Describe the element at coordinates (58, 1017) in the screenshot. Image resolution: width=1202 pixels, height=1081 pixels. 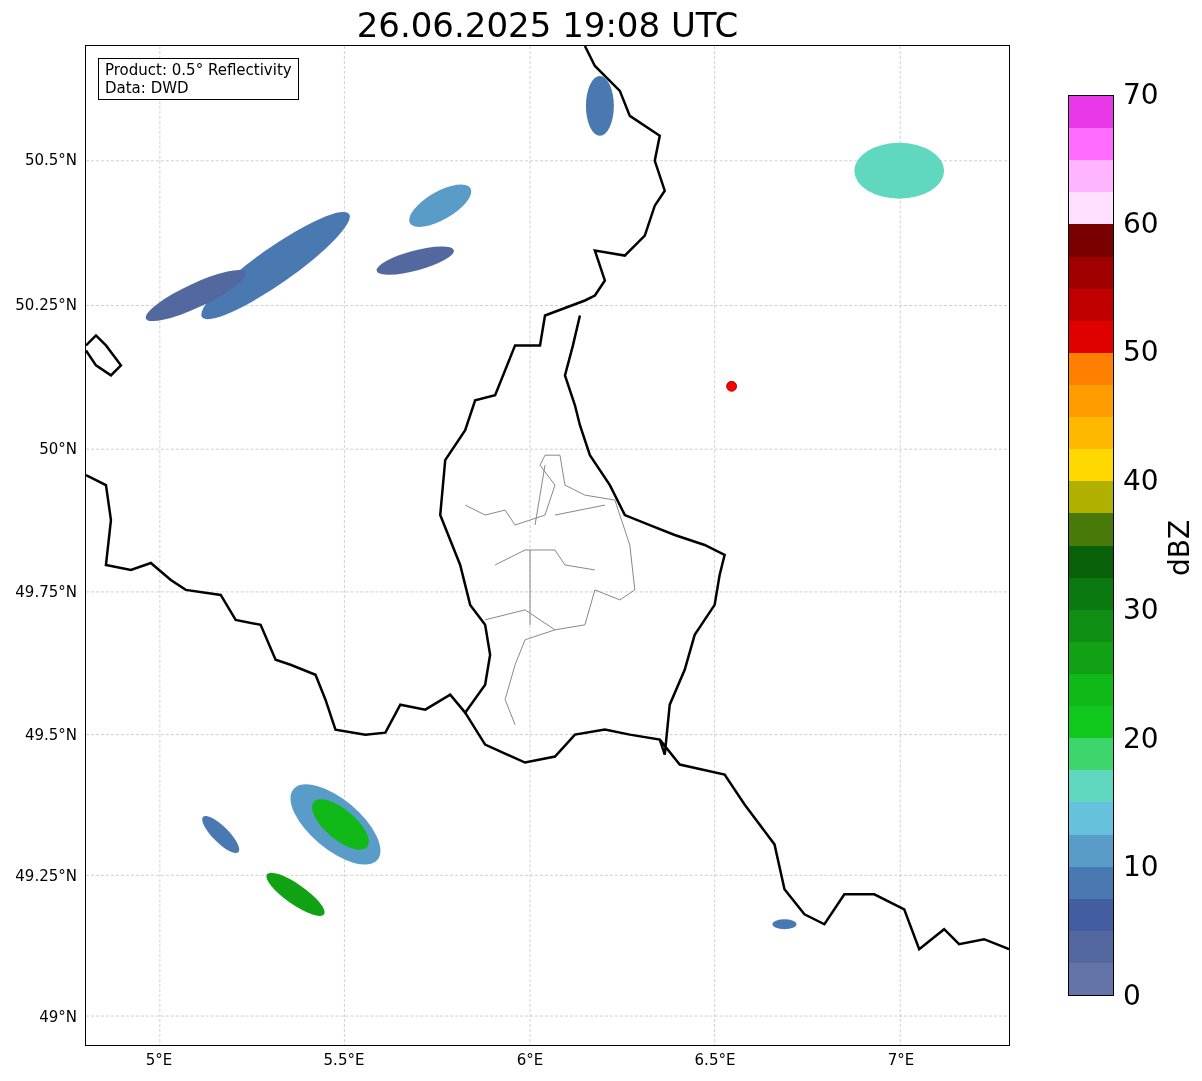
I see `axis-tick-label: 49°N` at that location.